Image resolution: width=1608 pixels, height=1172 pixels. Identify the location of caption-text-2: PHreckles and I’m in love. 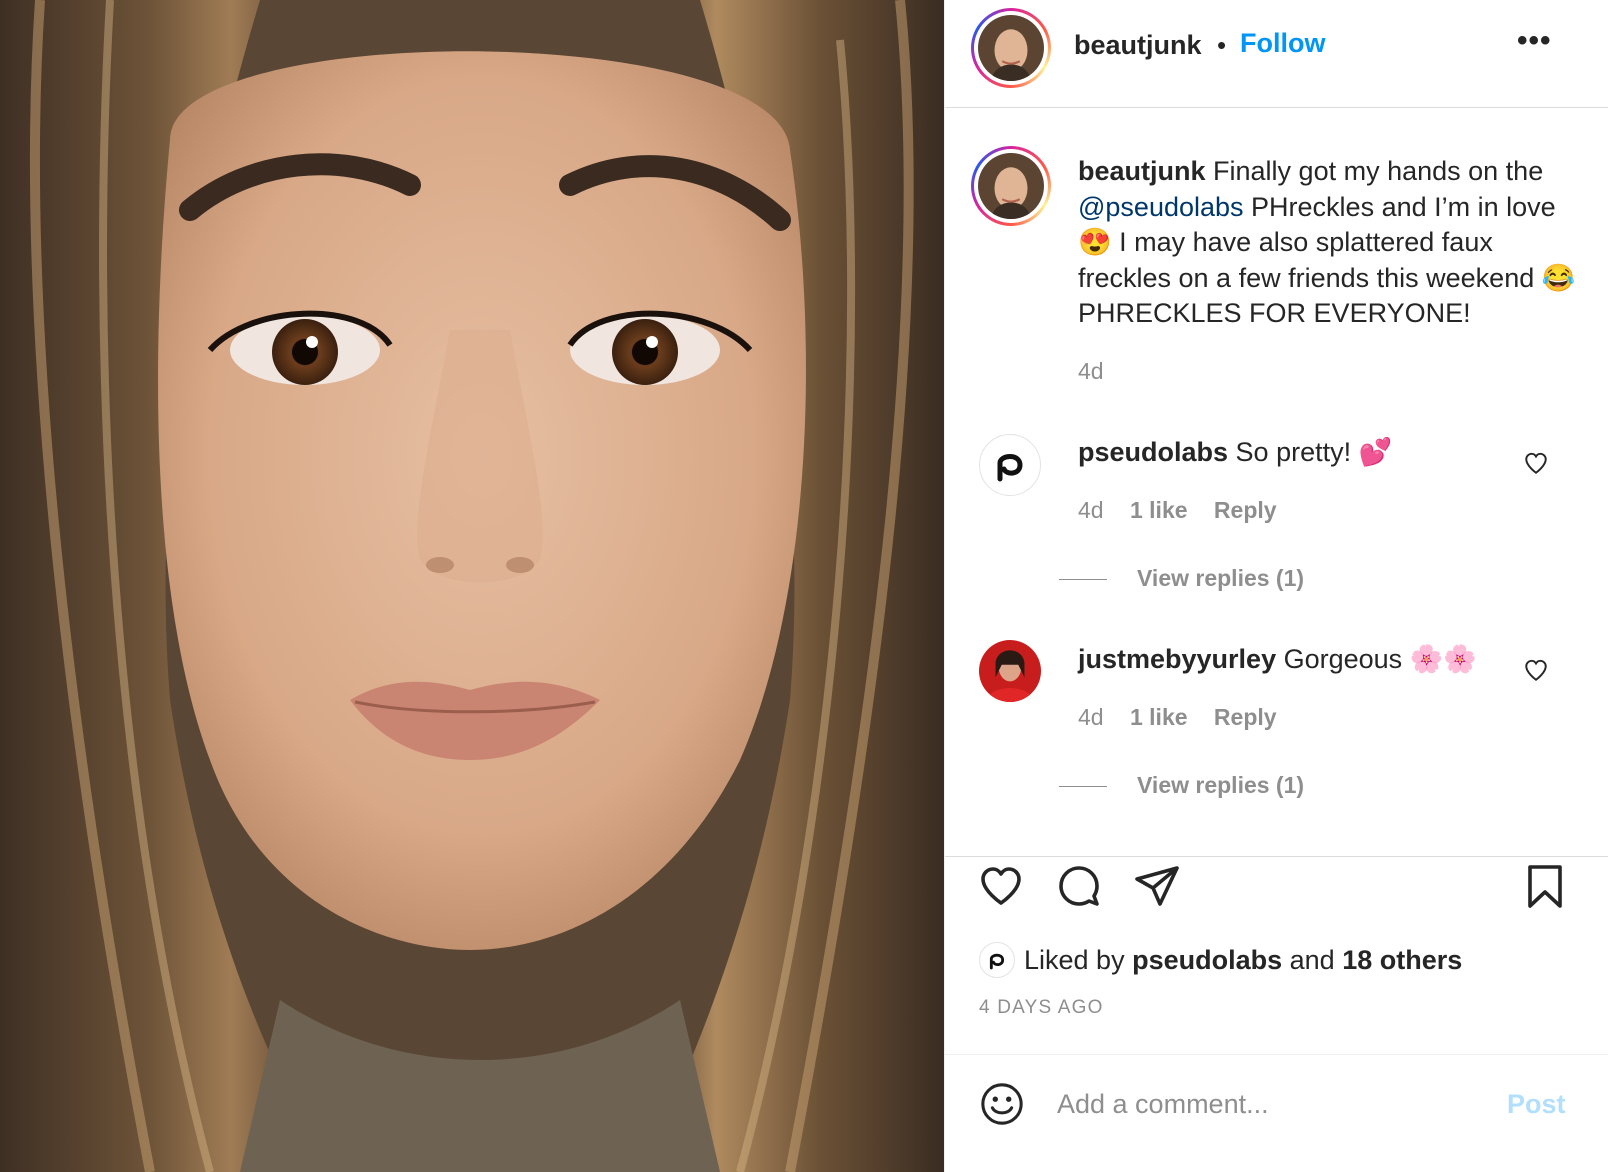
(1403, 206).